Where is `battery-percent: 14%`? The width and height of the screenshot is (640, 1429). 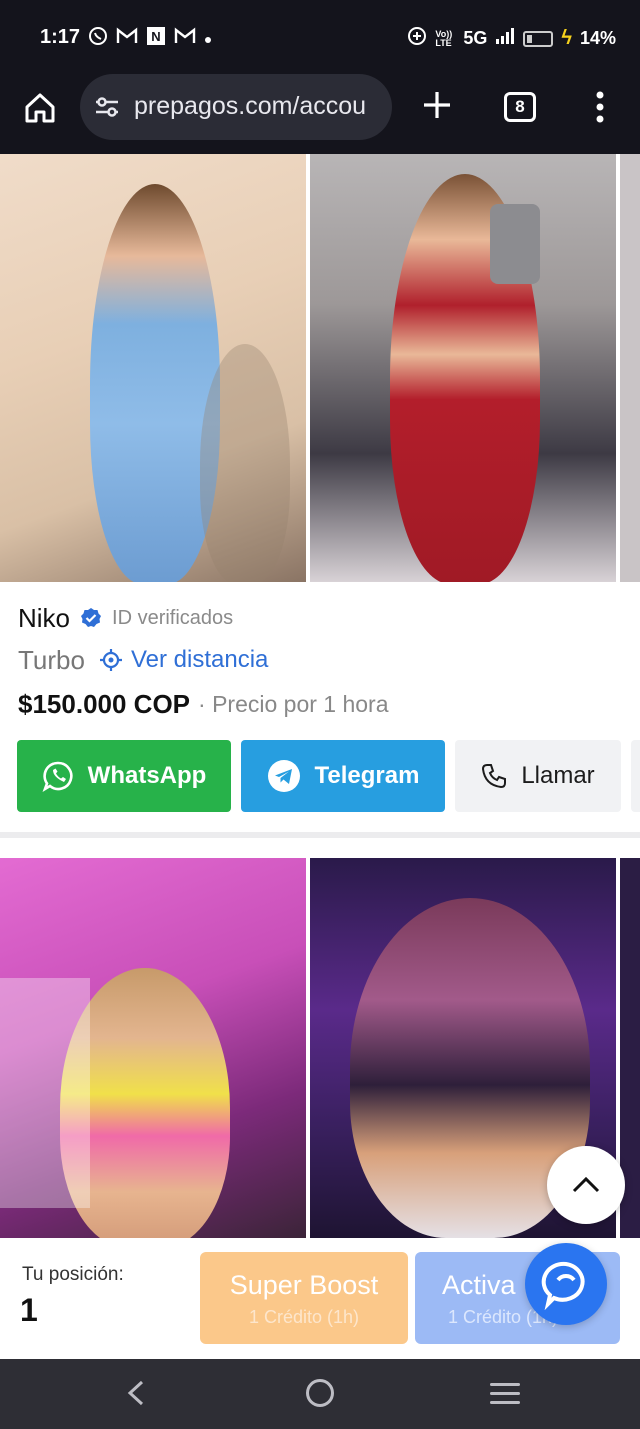 battery-percent: 14% is located at coordinates (597, 38).